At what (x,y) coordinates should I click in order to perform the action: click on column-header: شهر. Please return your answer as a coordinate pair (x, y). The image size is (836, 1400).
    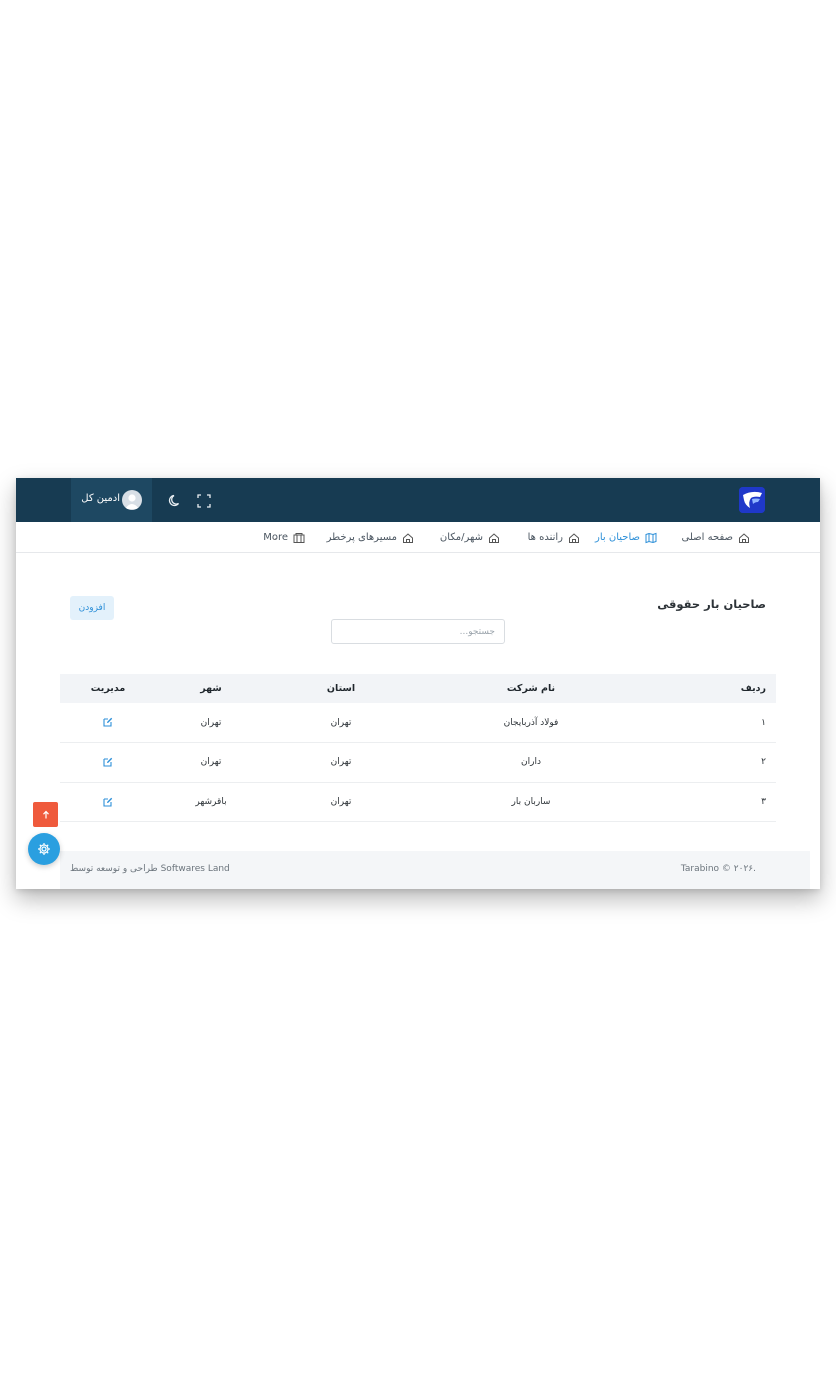
    Looking at the image, I should click on (211, 688).